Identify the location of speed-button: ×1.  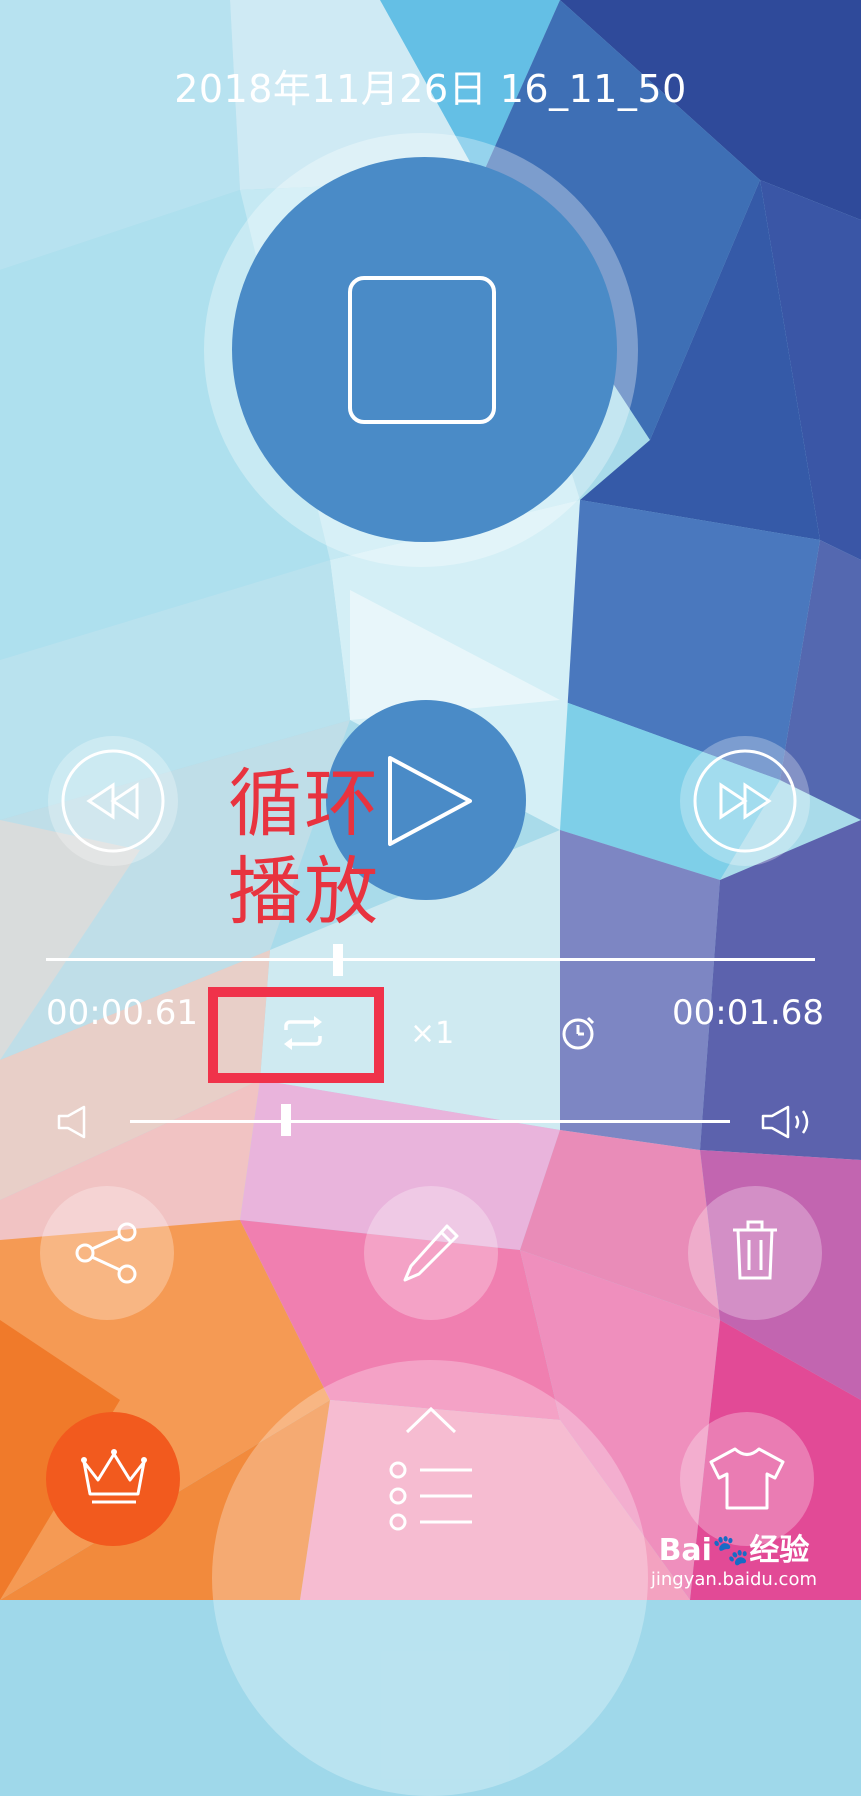
(432, 1033).